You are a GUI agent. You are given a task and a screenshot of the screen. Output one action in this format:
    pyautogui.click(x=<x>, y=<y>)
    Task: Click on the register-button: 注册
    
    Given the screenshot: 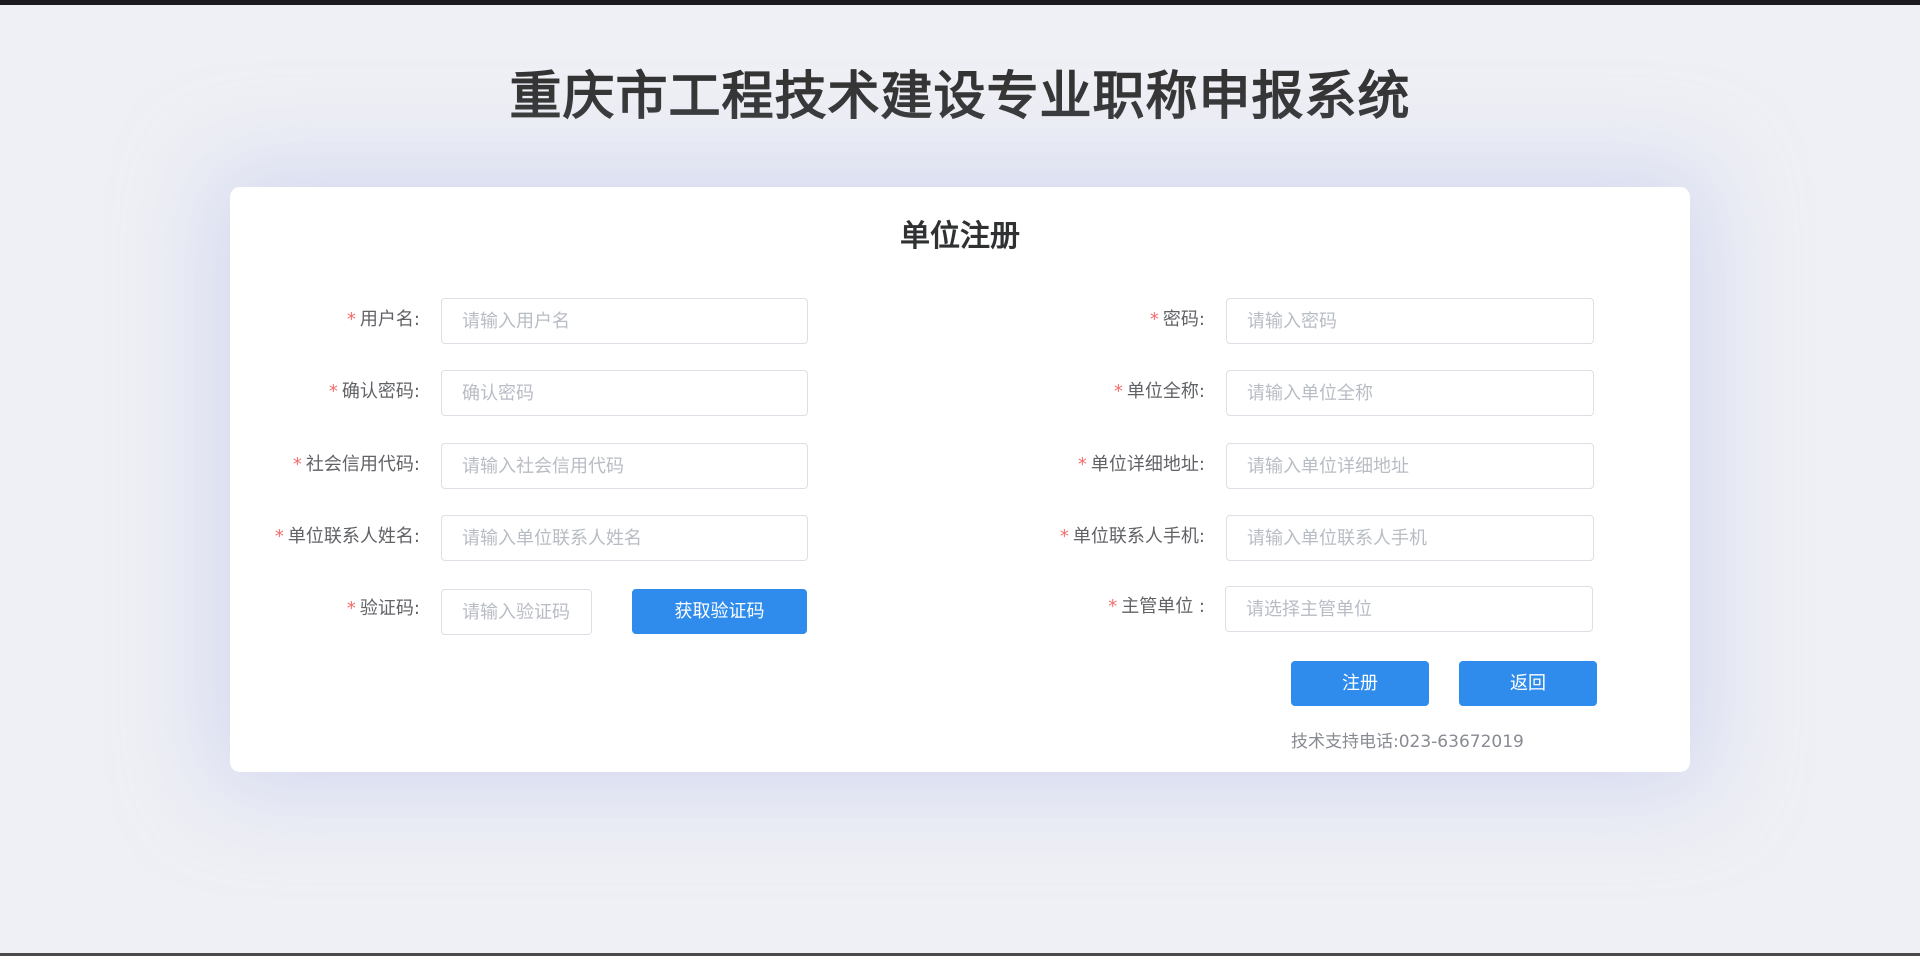 What is the action you would take?
    pyautogui.click(x=1360, y=683)
    